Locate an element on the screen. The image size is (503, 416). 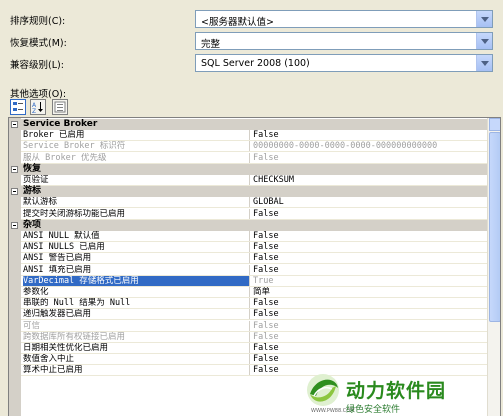
property-row: 服从 Broker 优先级 False is located at coordinates (248, 158).